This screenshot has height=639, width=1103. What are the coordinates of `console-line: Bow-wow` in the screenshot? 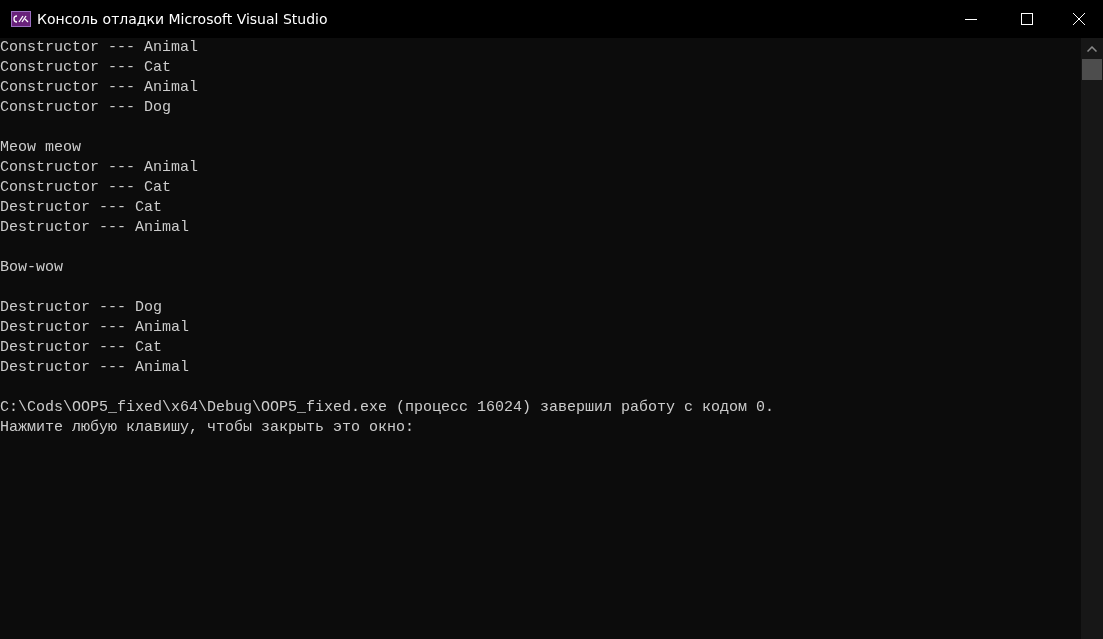 It's located at (32, 268).